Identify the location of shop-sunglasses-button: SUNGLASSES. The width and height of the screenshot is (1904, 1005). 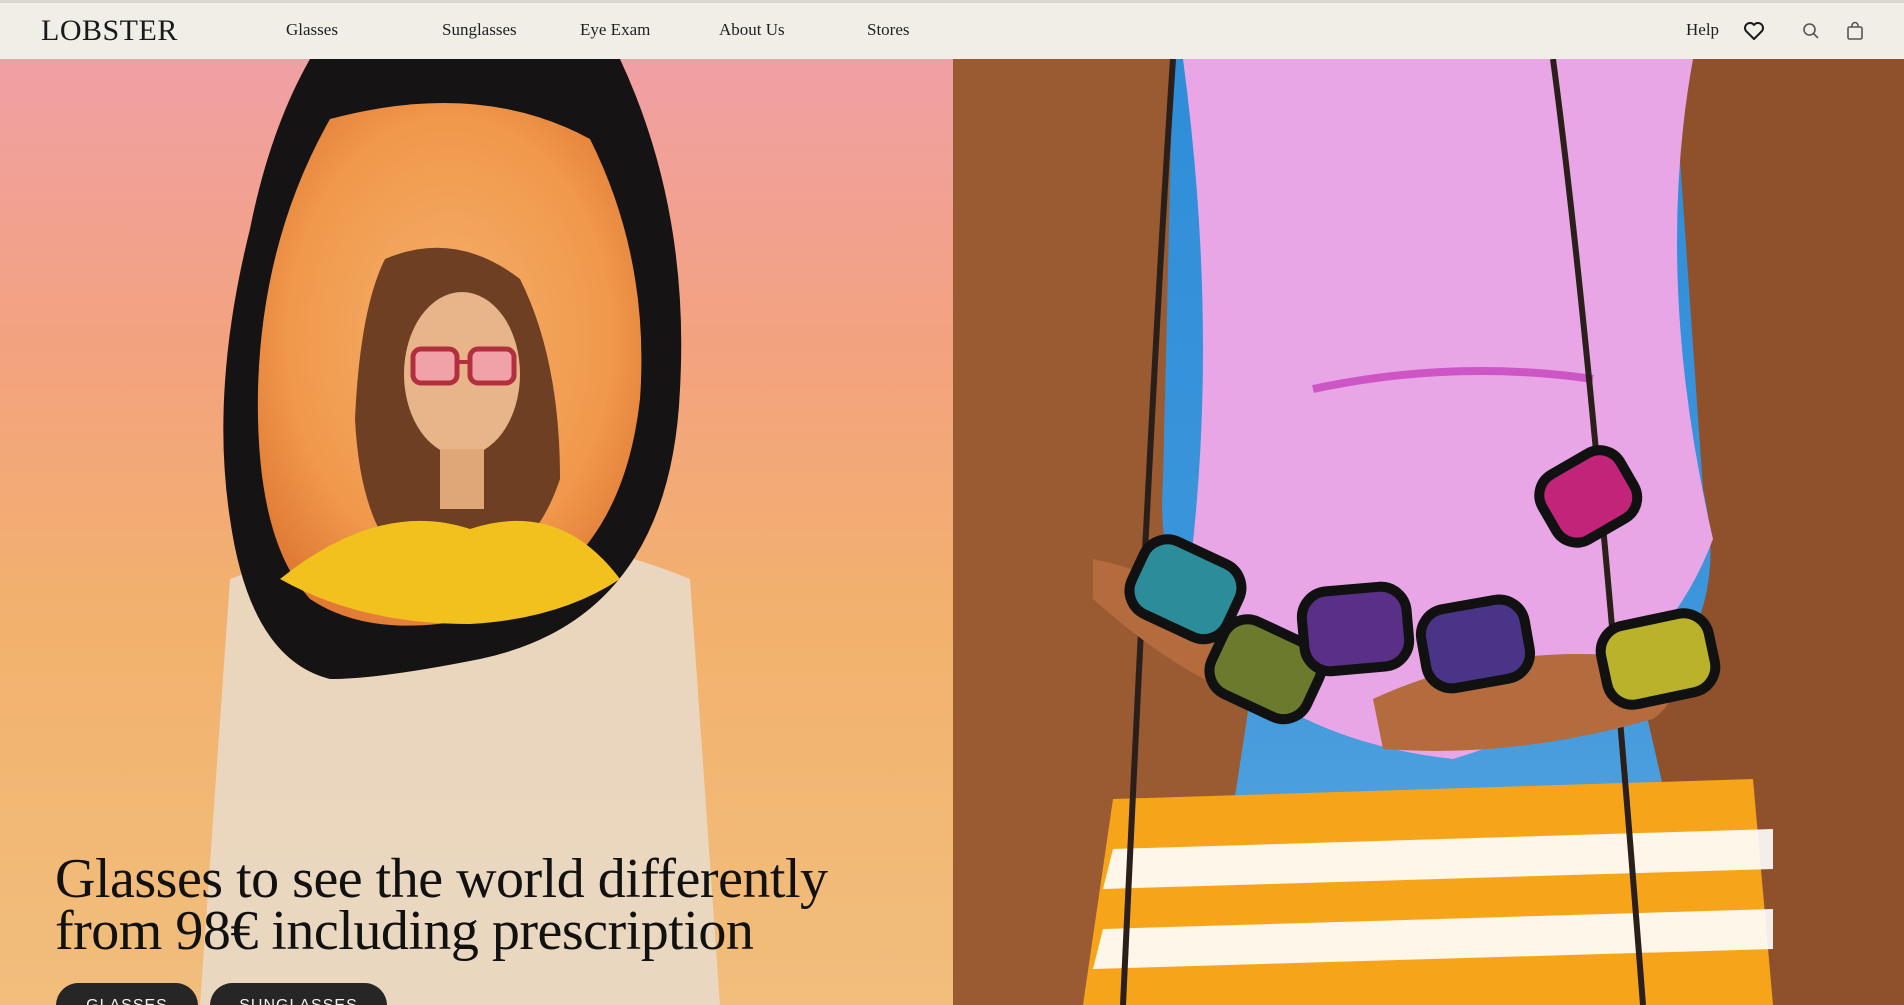
(298, 994).